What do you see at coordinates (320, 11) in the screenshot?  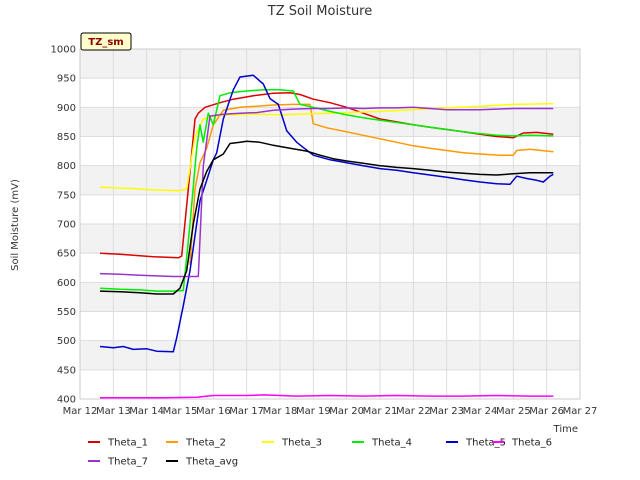 I see `chart-title: TZ Soil Moisture` at bounding box center [320, 11].